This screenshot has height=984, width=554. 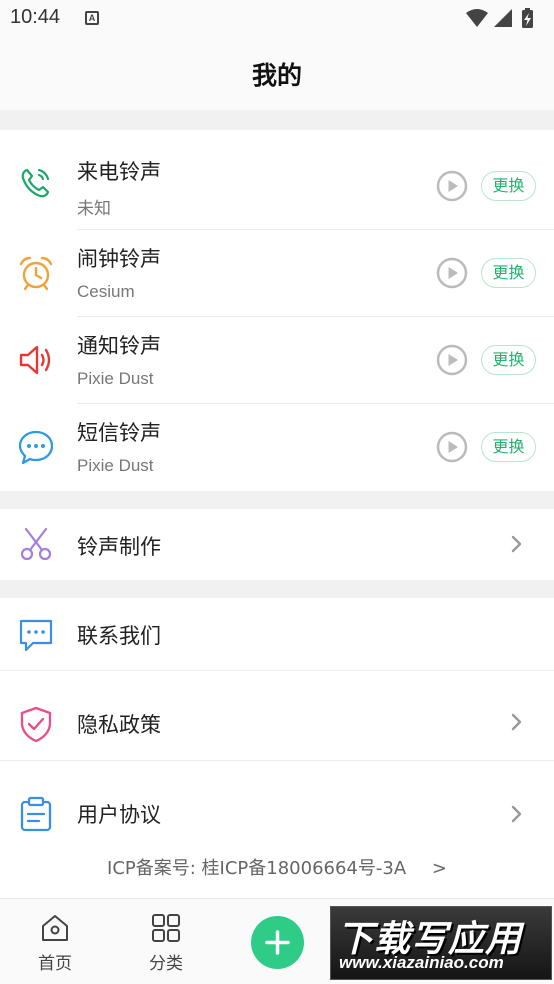 What do you see at coordinates (277, 18) in the screenshot?
I see `status-bar: 10:44 A` at bounding box center [277, 18].